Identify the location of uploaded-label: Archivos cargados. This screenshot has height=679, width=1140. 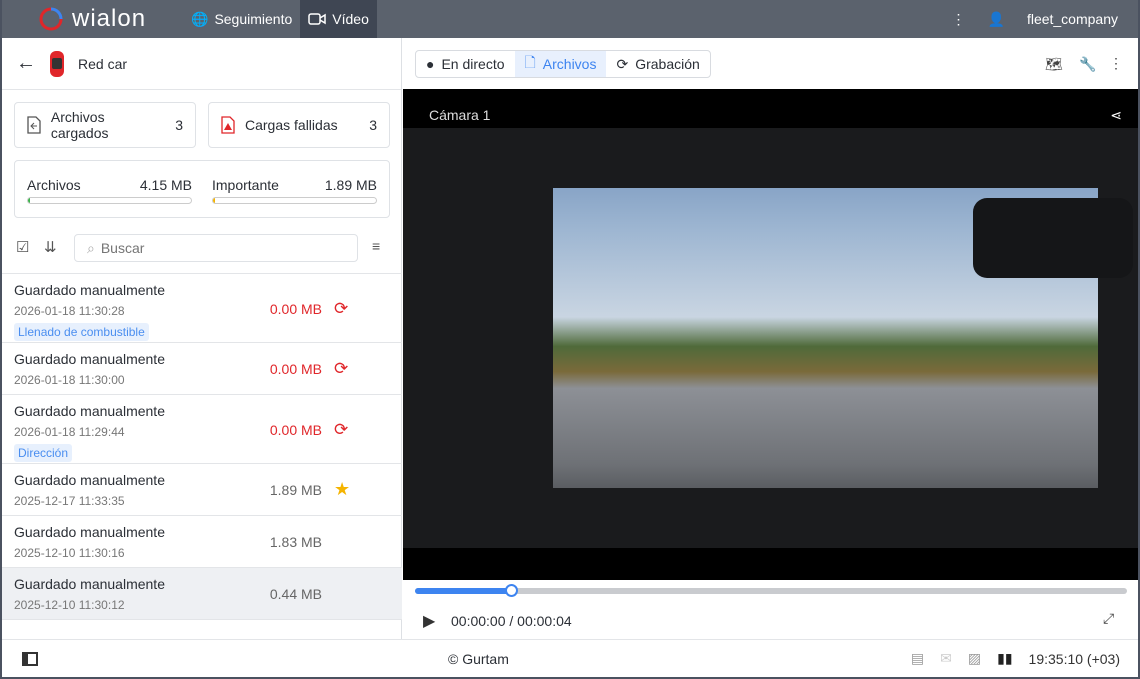
(79, 125).